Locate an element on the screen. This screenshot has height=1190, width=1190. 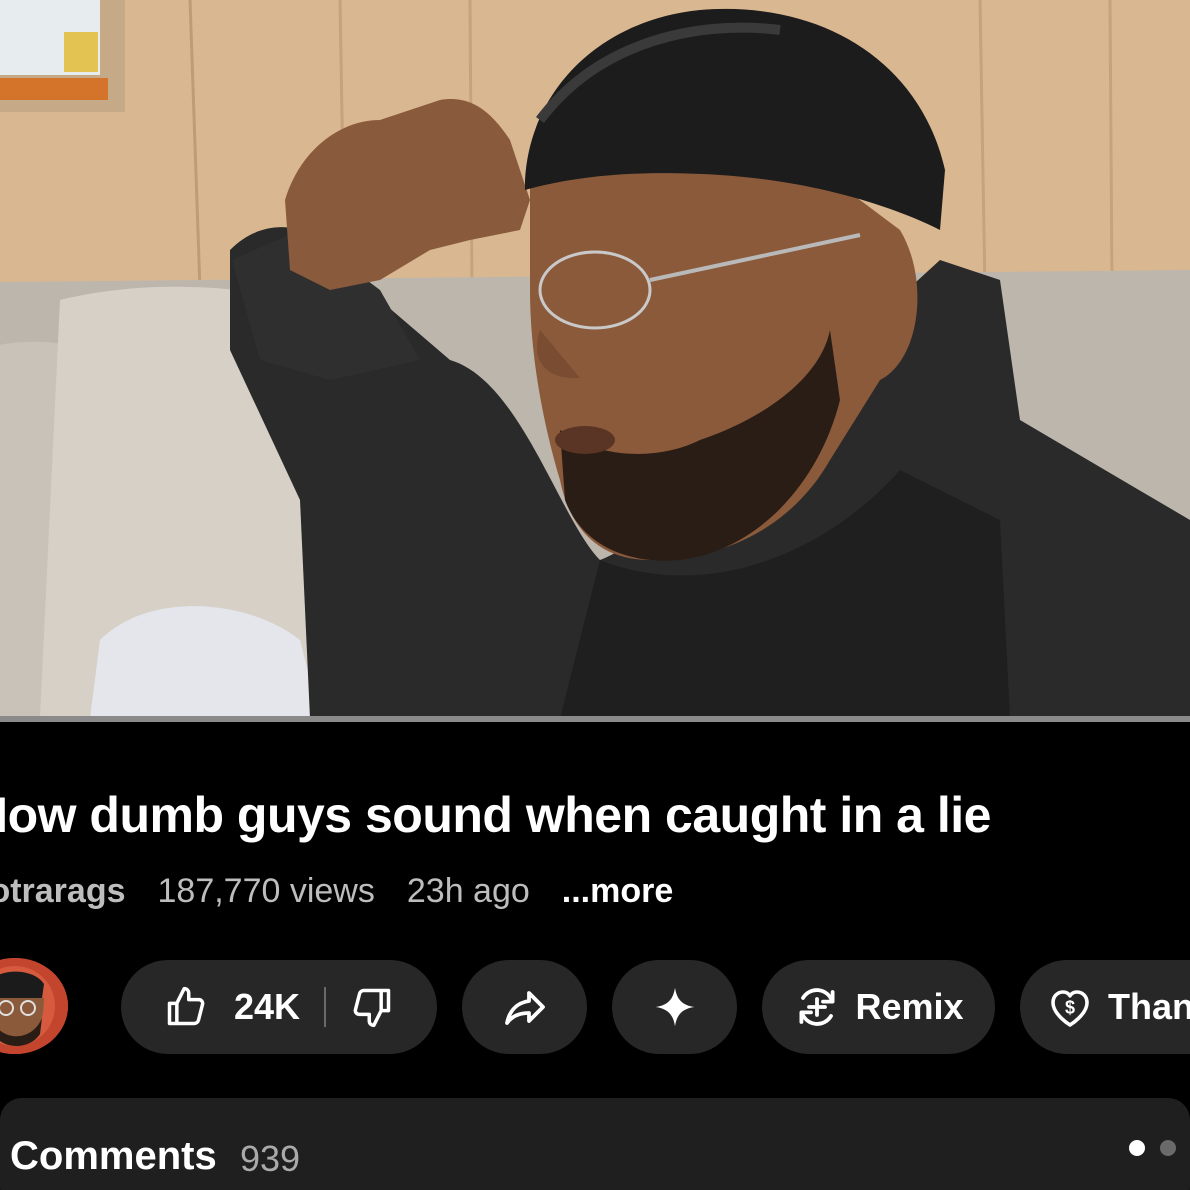
comments-count: 939 is located at coordinates (270, 1158).